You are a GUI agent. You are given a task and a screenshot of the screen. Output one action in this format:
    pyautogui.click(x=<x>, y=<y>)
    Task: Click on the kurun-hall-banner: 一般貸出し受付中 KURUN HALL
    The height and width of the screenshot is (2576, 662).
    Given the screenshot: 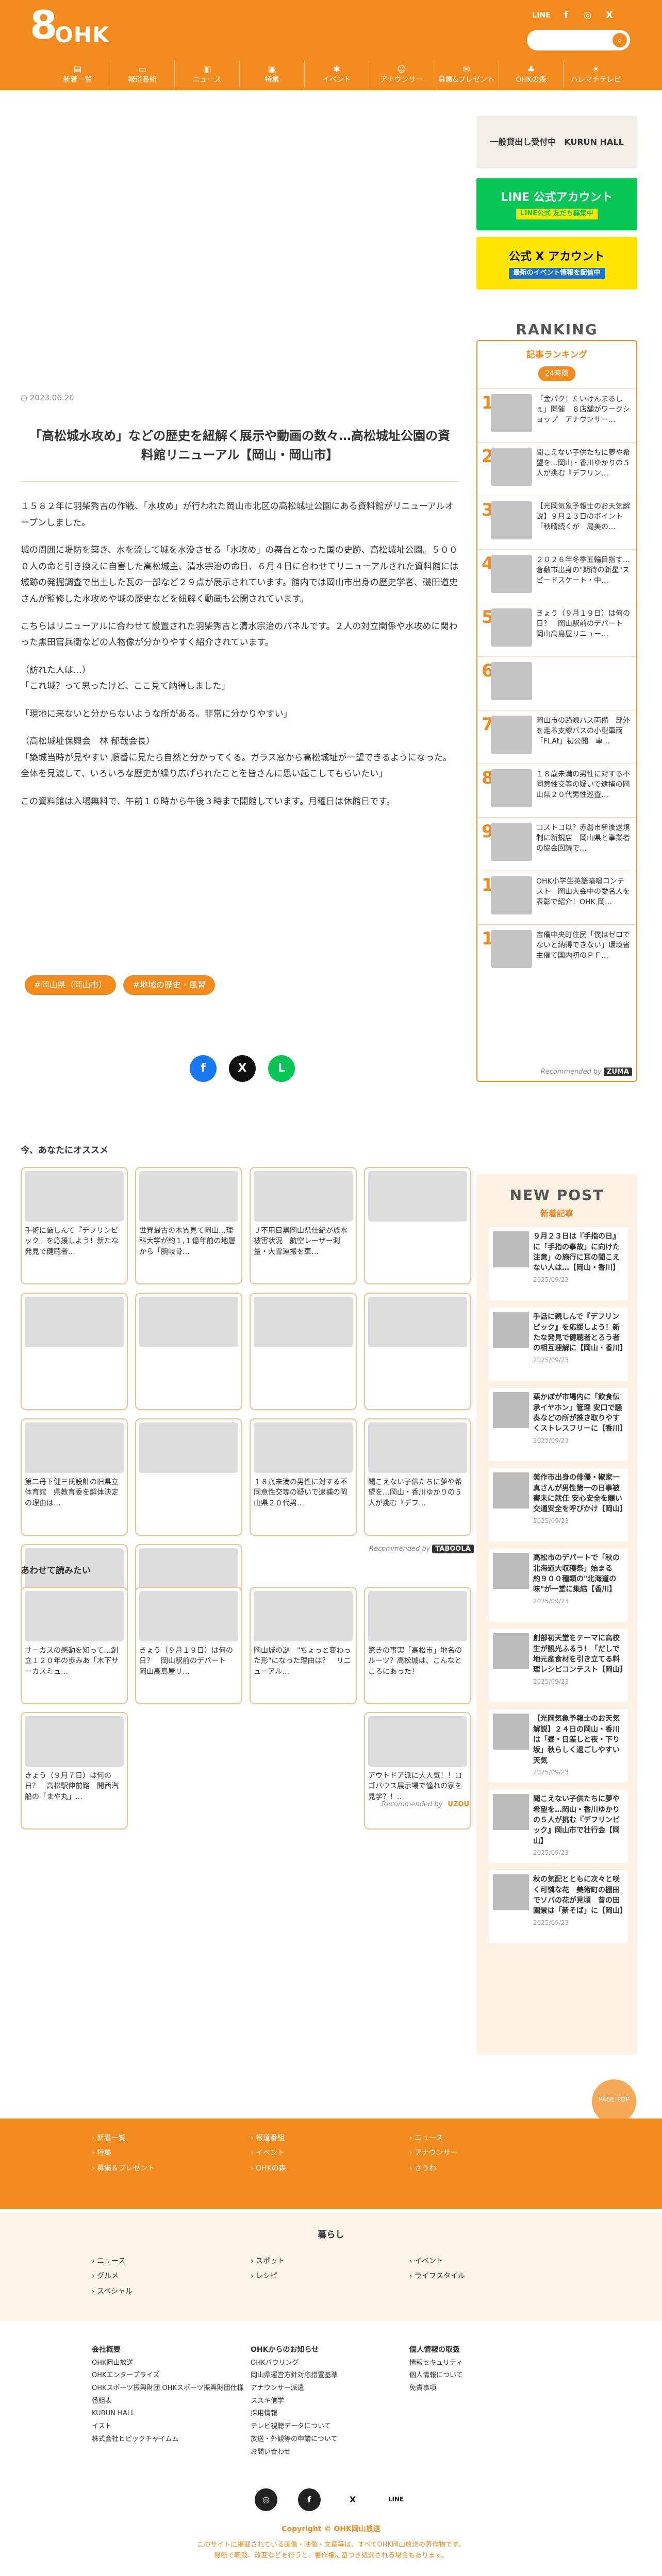 What is the action you would take?
    pyautogui.click(x=557, y=142)
    